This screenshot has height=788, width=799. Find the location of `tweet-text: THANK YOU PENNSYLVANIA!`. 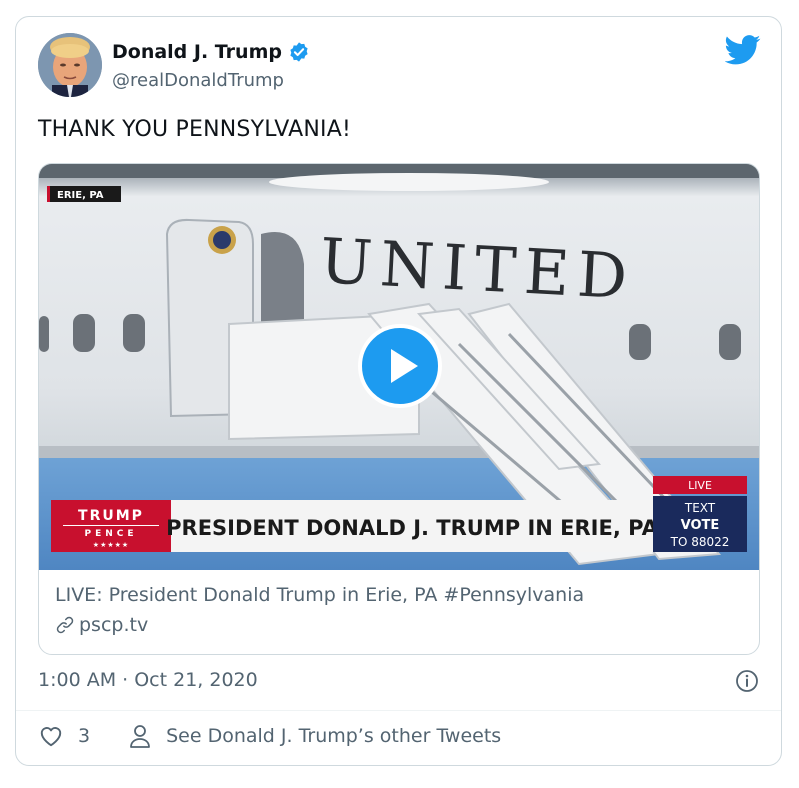

tweet-text: THANK YOU PENNSYLVANIA! is located at coordinates (194, 129).